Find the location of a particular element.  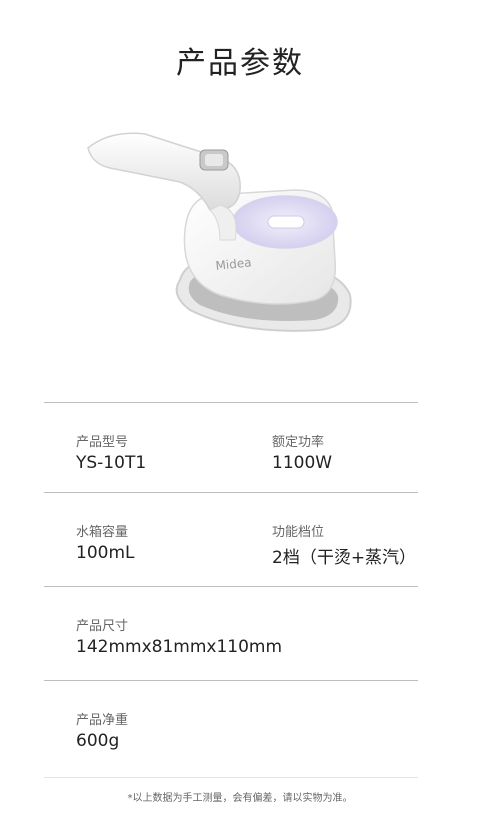

spec-label: 产品净重 is located at coordinates (102, 720).